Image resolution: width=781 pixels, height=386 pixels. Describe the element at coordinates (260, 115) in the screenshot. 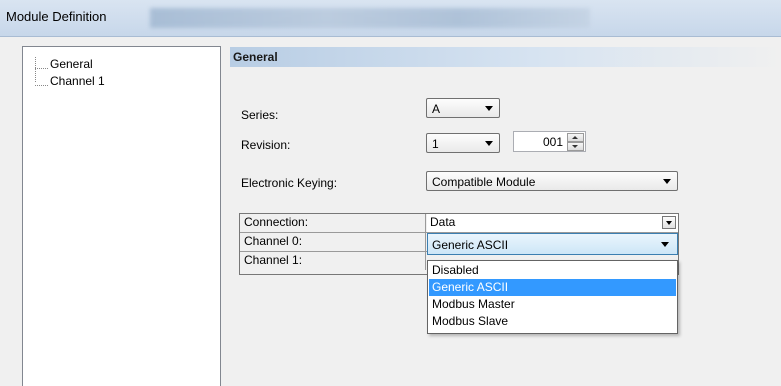

I see `series-label: Series:` at that location.